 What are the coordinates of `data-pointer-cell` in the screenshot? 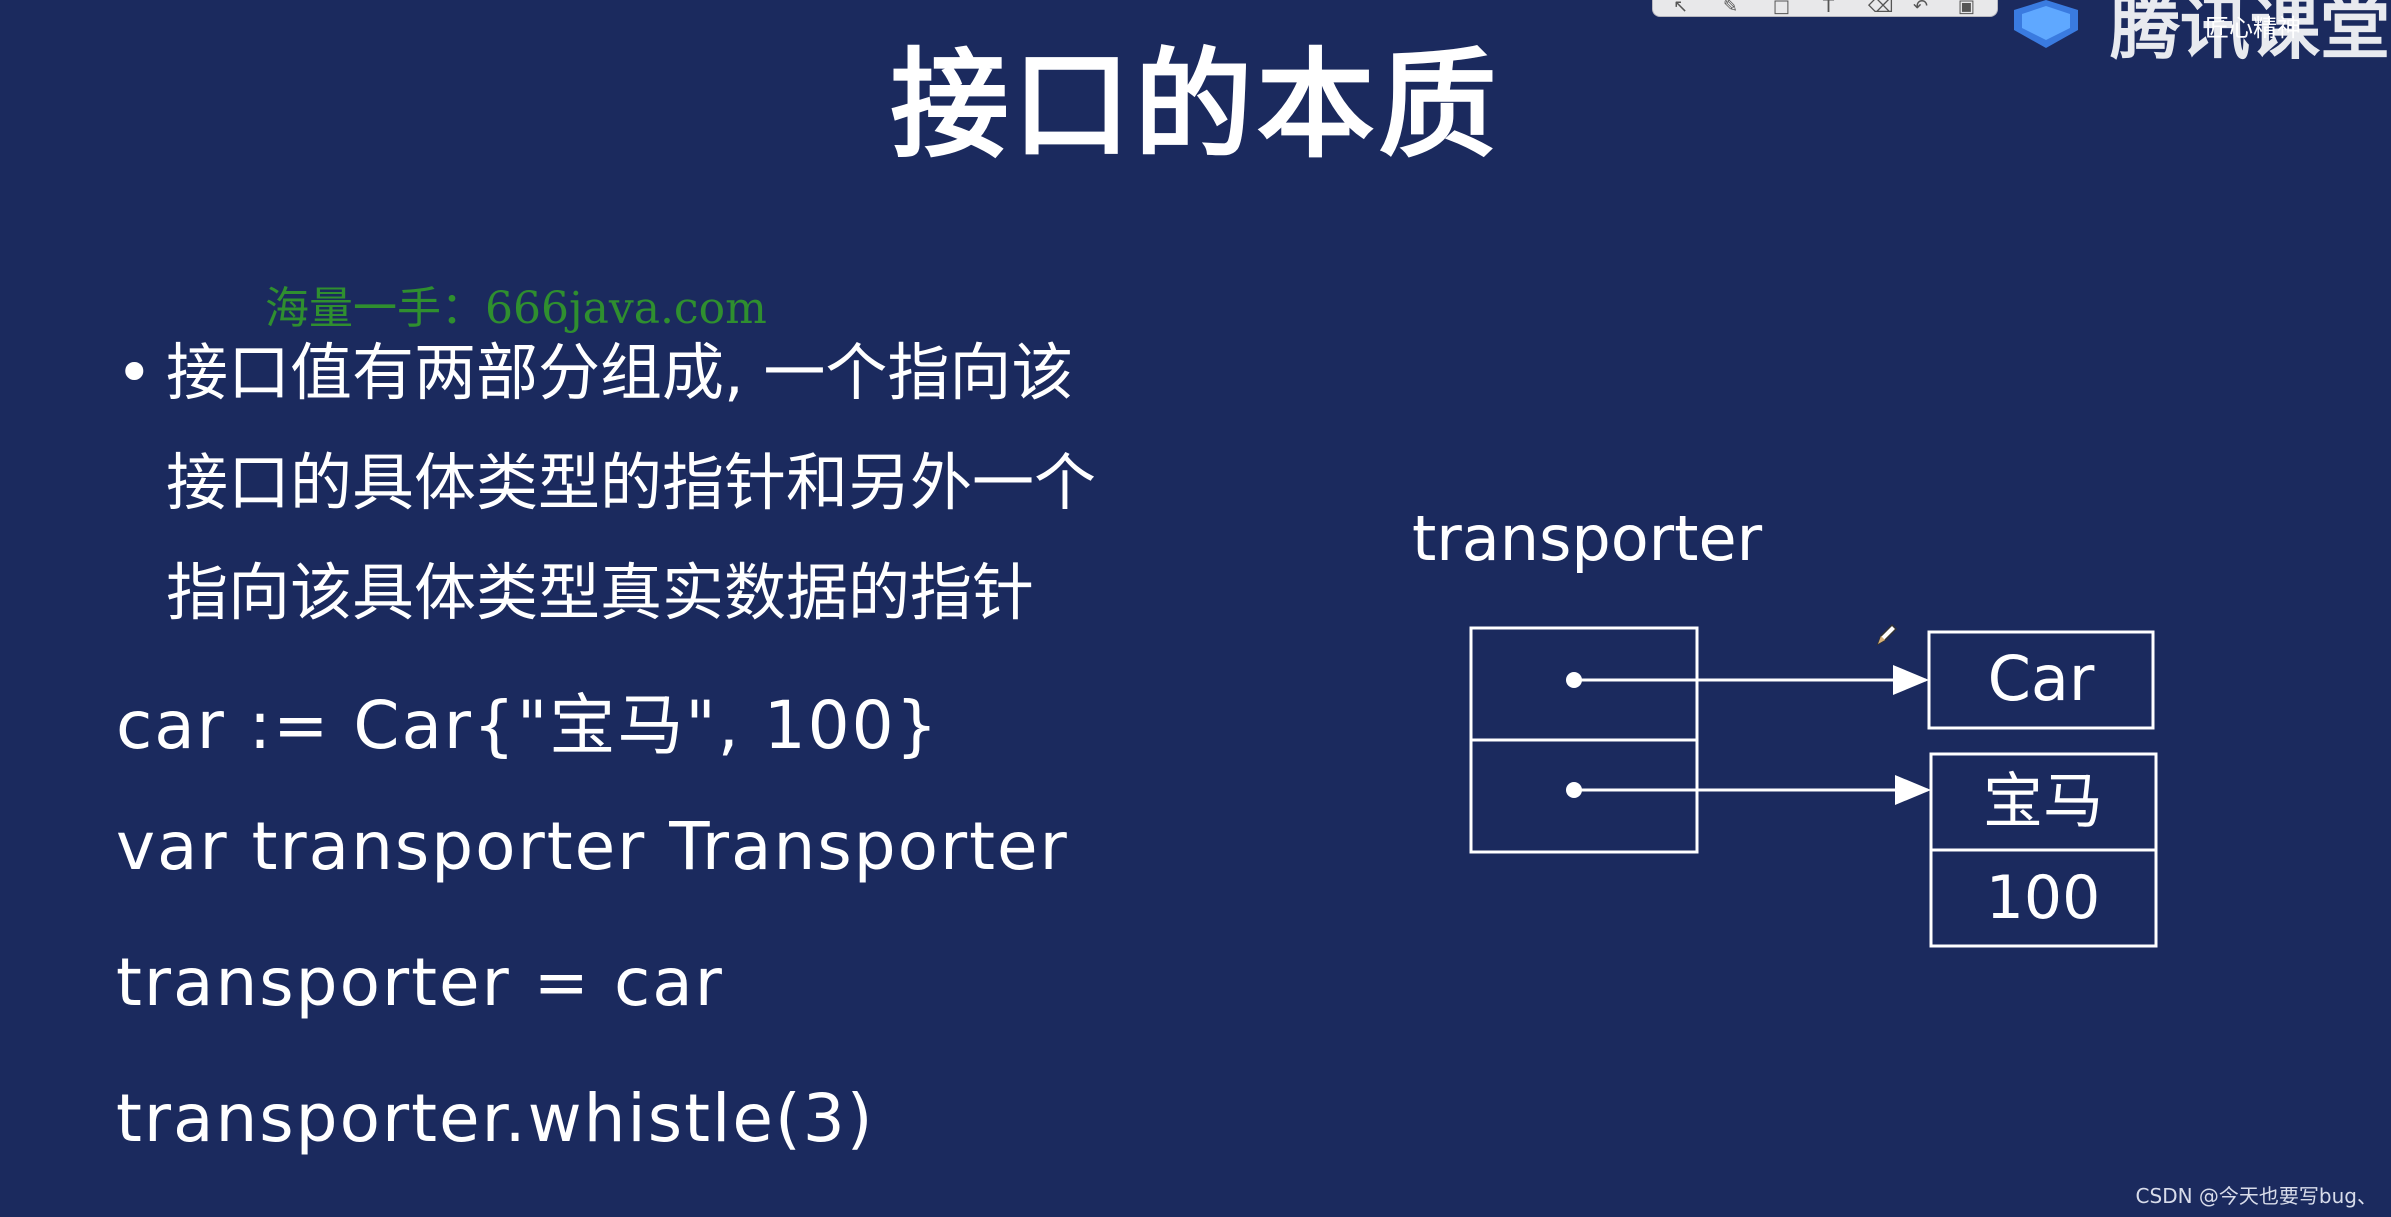 It's located at (1584, 796).